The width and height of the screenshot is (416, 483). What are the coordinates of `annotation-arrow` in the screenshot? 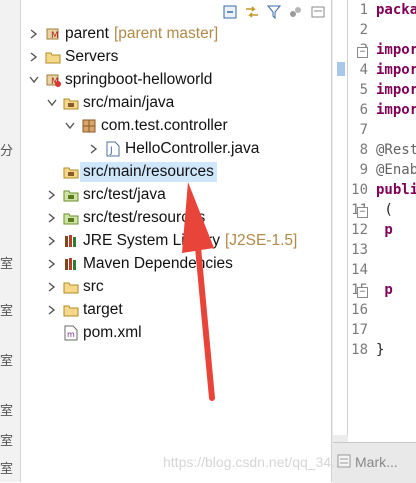 It's located at (198, 291).